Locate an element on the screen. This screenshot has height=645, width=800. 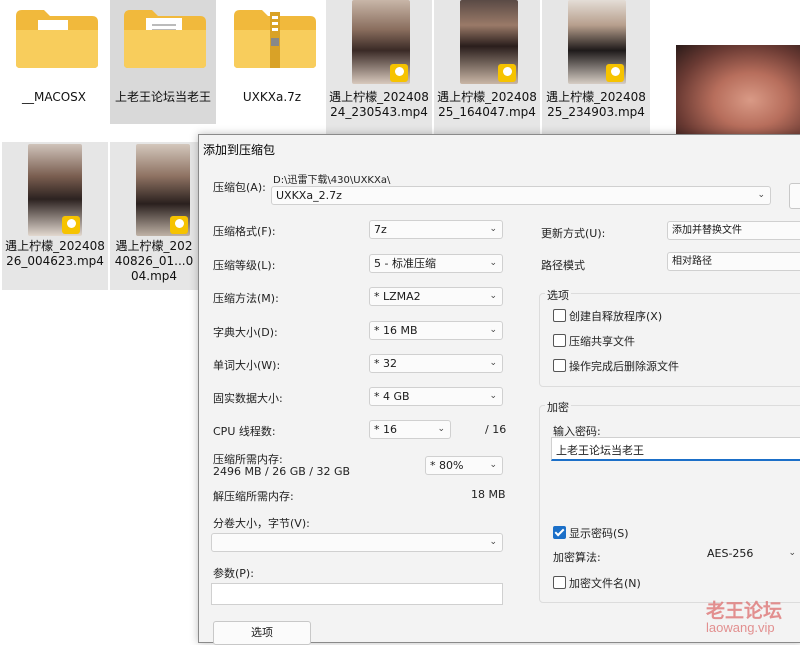
file-name: 遇上柠檬_20240825_234903.mp4 is located at coordinates (596, 104).